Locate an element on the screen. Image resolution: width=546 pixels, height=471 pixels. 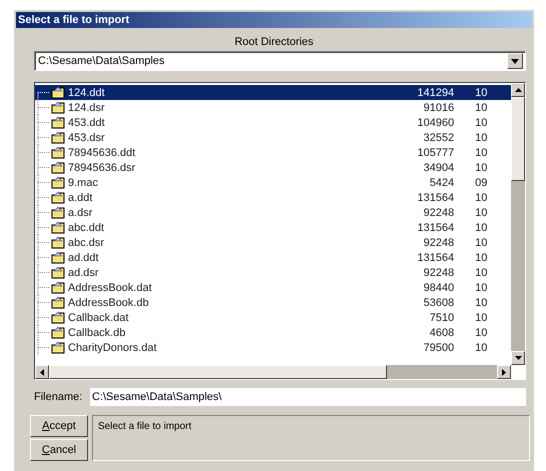
file-name: AddressBook.db is located at coordinates (109, 302).